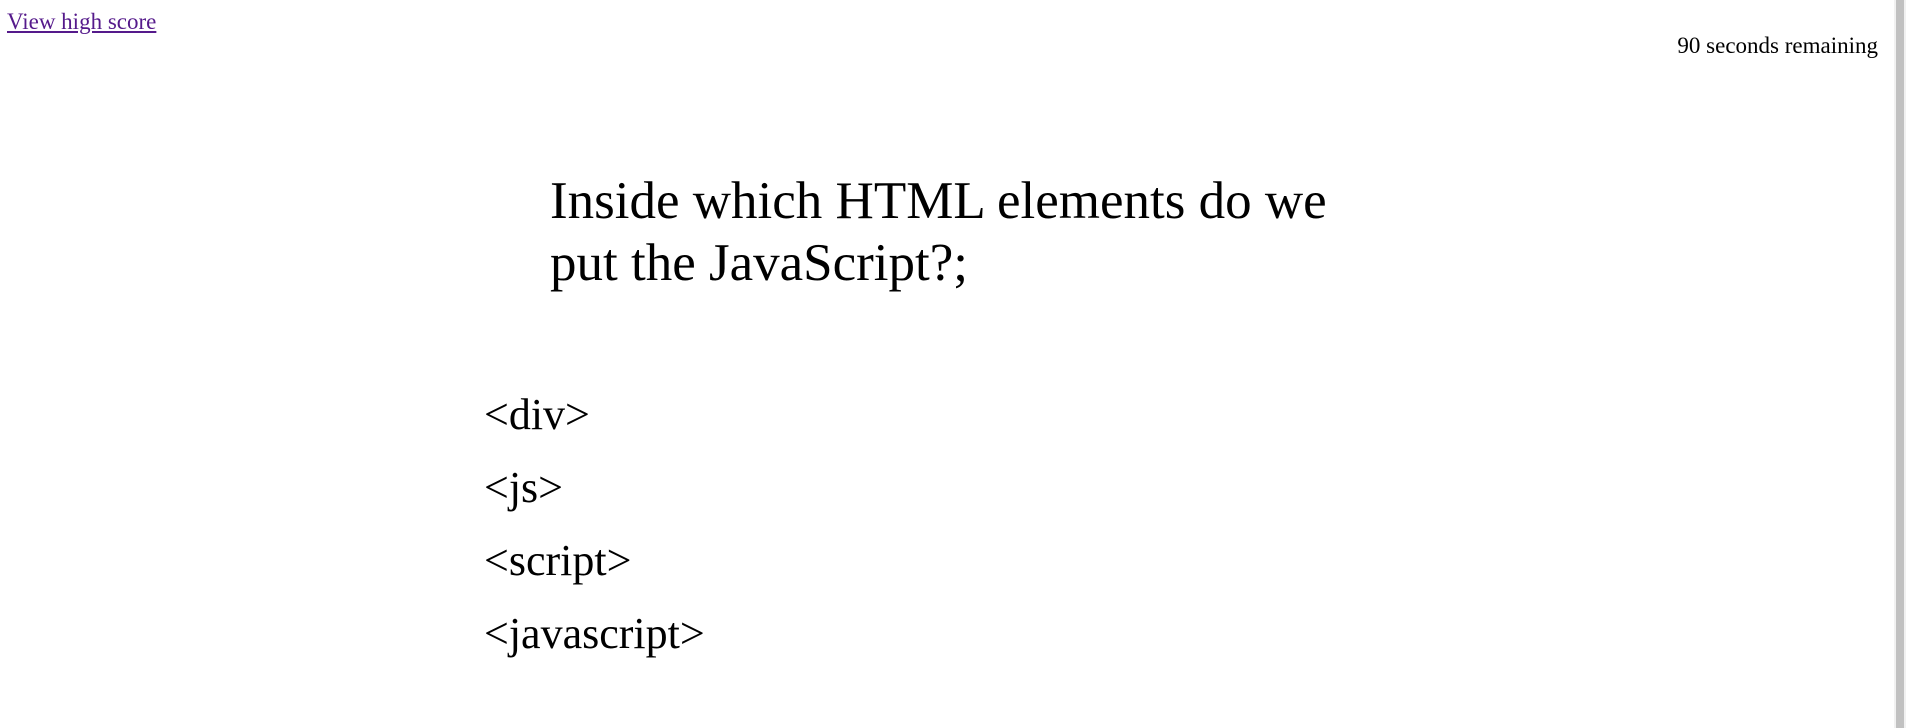 The image size is (1906, 728). Describe the element at coordinates (594, 414) in the screenshot. I see `answer-choice-div: <div>` at that location.